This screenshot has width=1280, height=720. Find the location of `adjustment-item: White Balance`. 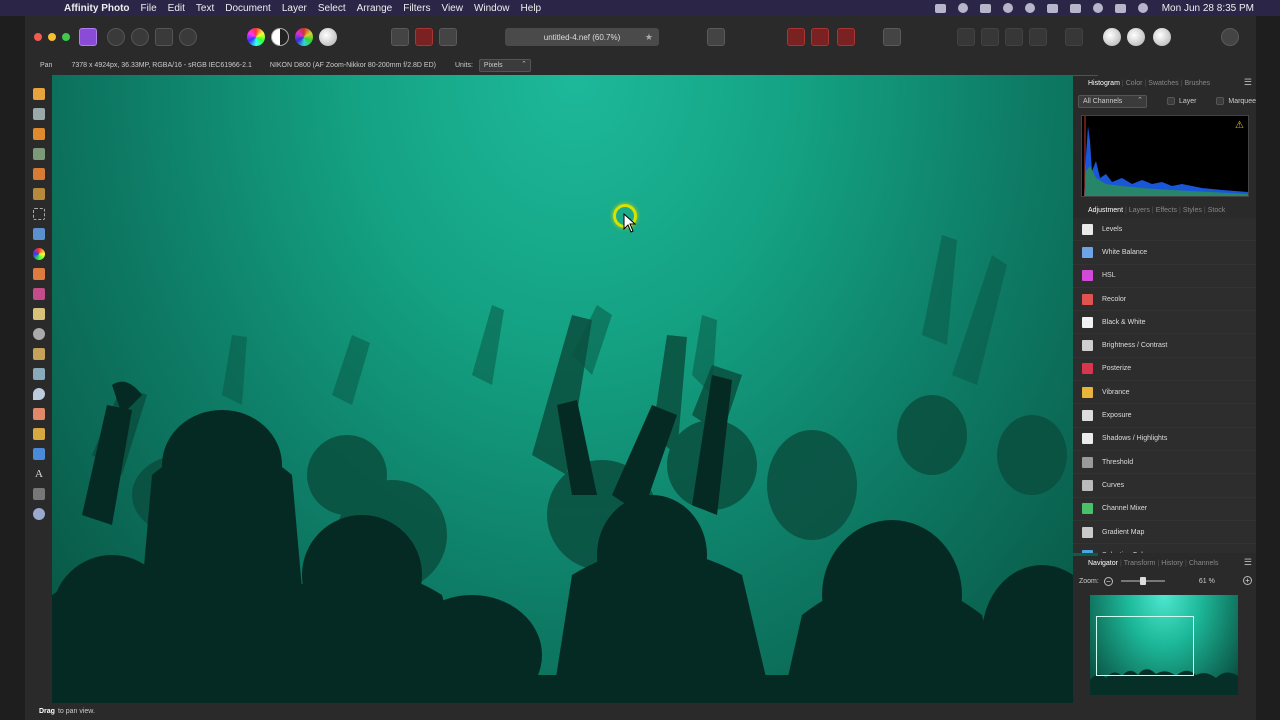

adjustment-item: White Balance is located at coordinates (1164, 253).